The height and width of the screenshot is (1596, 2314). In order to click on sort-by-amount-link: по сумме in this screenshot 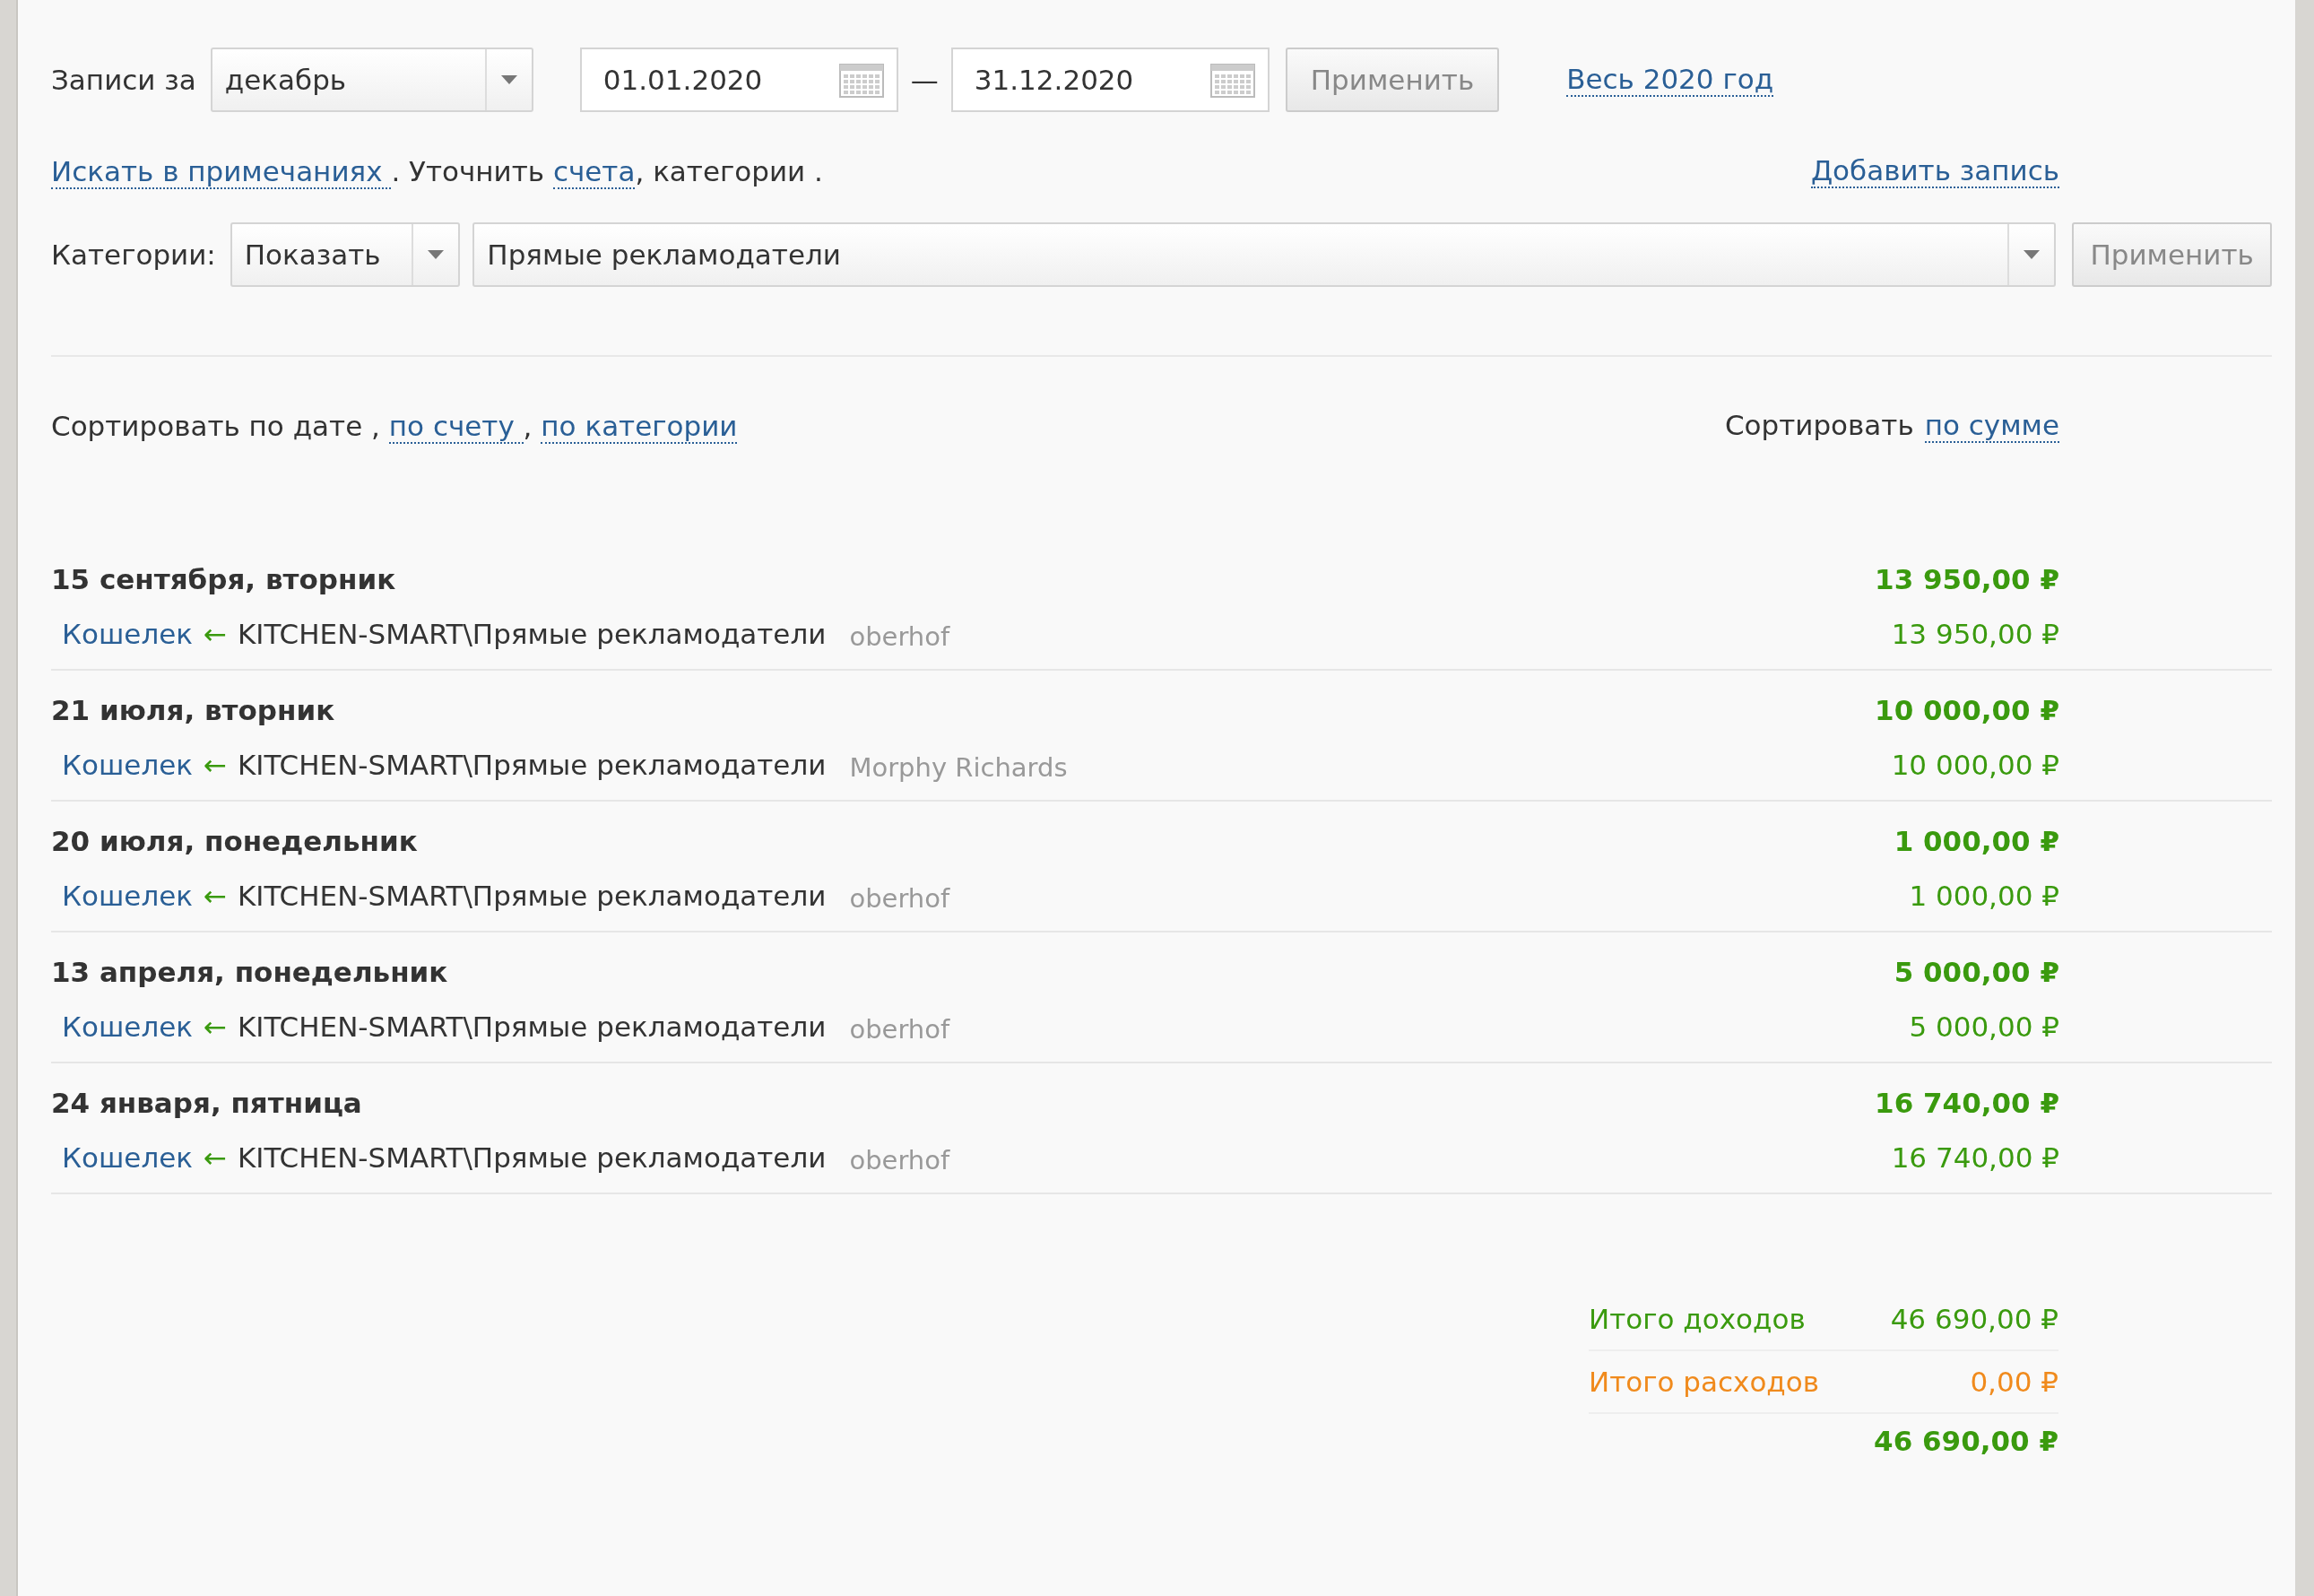, I will do `click(1991, 426)`.